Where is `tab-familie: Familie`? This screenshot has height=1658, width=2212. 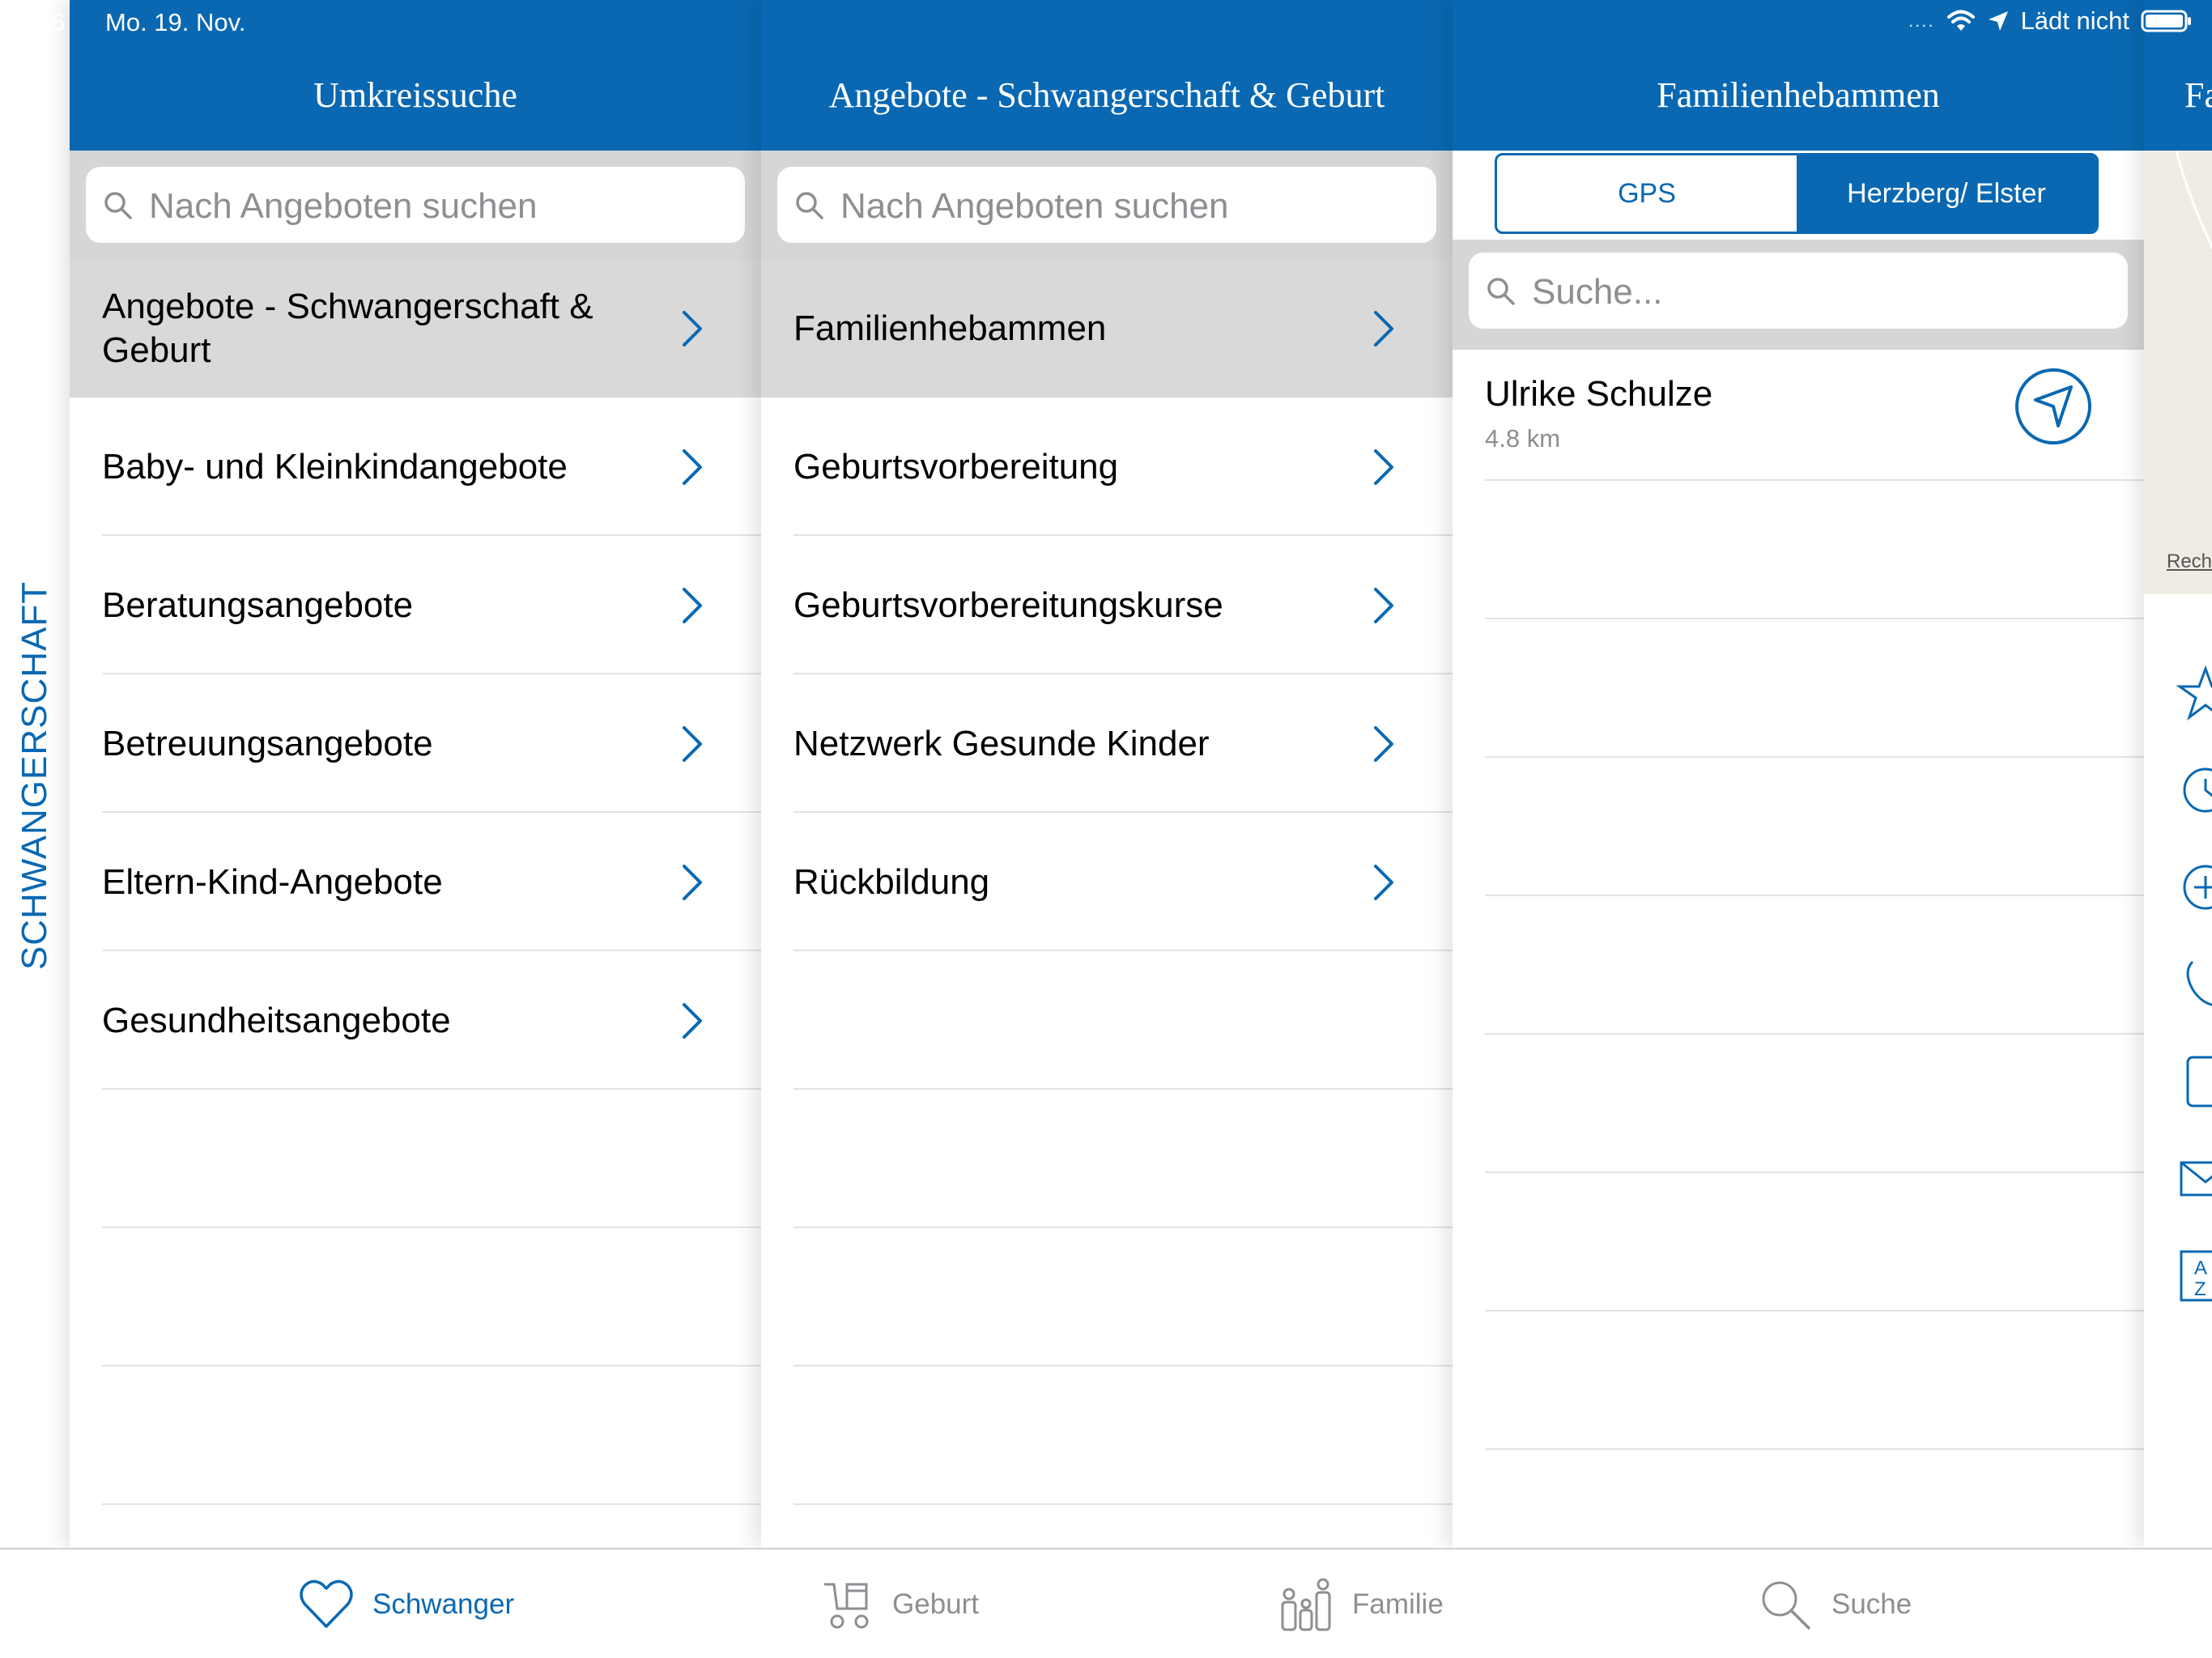 tab-familie: Familie is located at coordinates (1361, 1604).